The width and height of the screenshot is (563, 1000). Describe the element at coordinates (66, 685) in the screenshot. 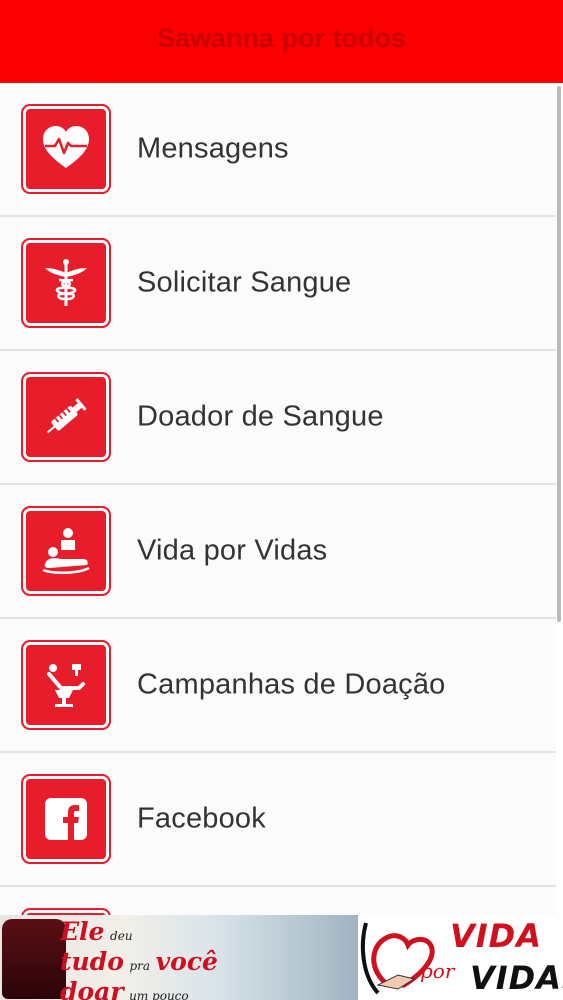

I see `donation-chair-icon` at that location.